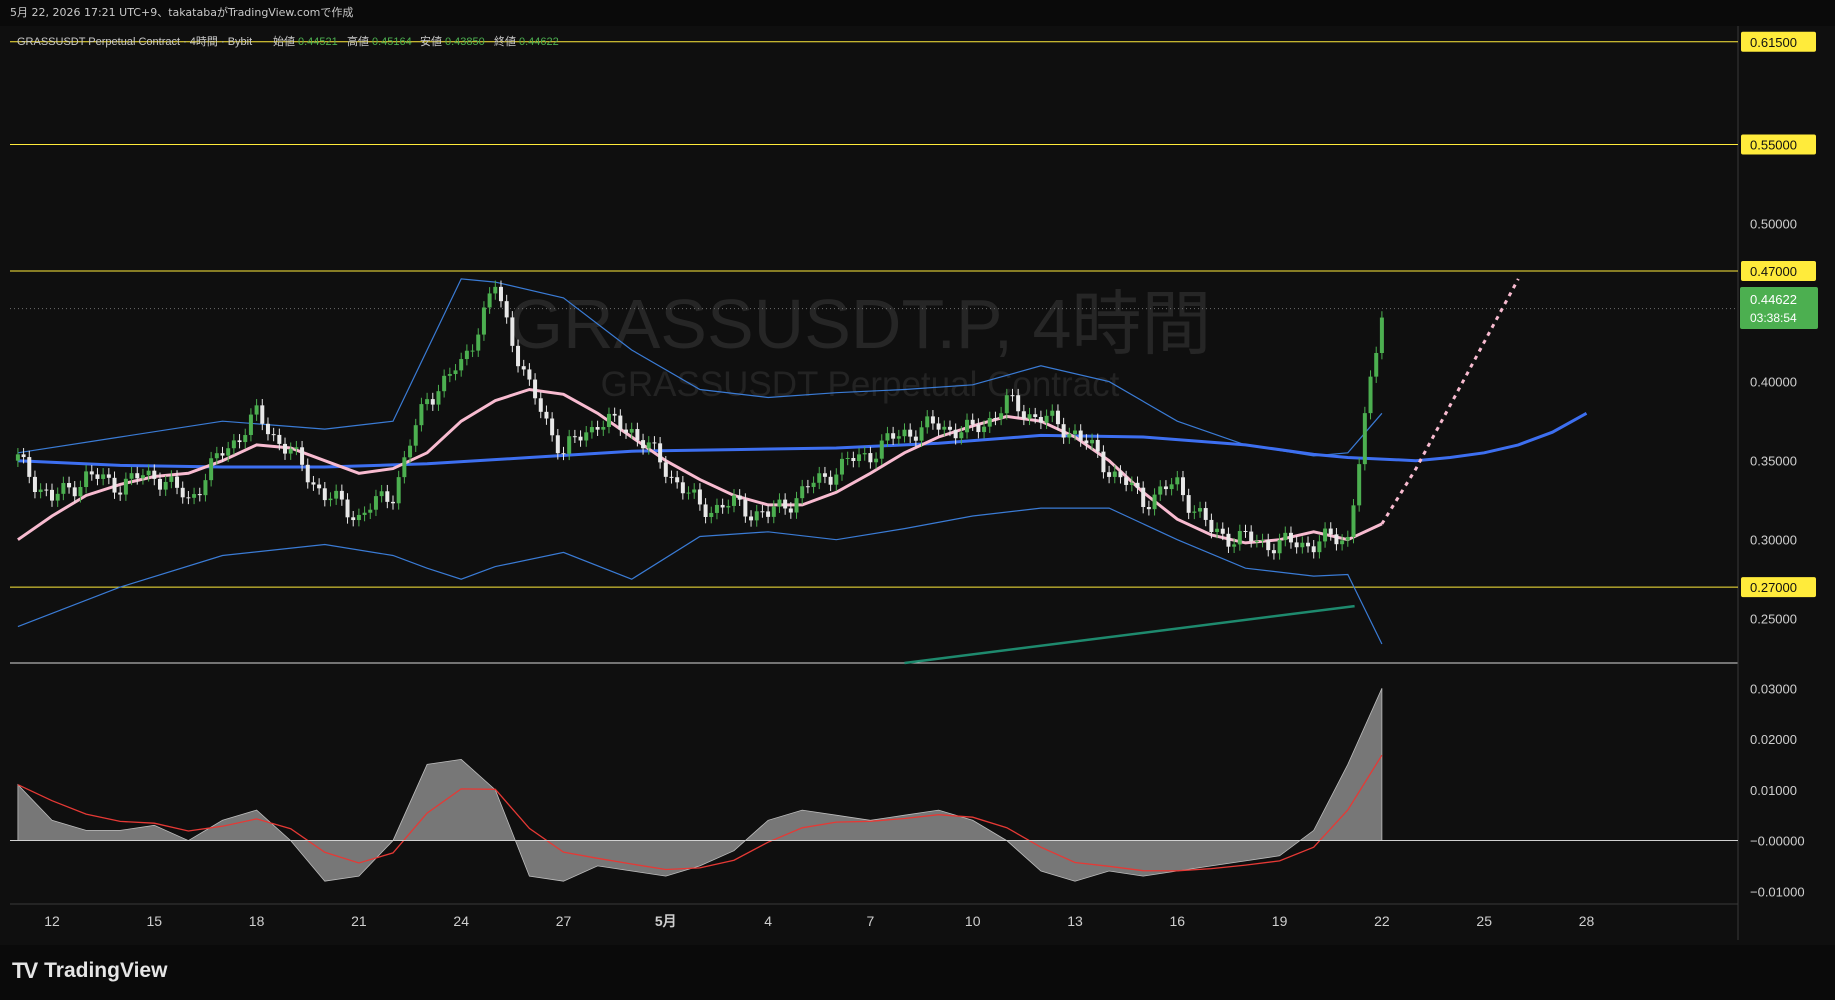 This screenshot has height=1000, width=1835. What do you see at coordinates (1777, 891) in the screenshot?
I see `osc-tick-4: −0.01000` at bounding box center [1777, 891].